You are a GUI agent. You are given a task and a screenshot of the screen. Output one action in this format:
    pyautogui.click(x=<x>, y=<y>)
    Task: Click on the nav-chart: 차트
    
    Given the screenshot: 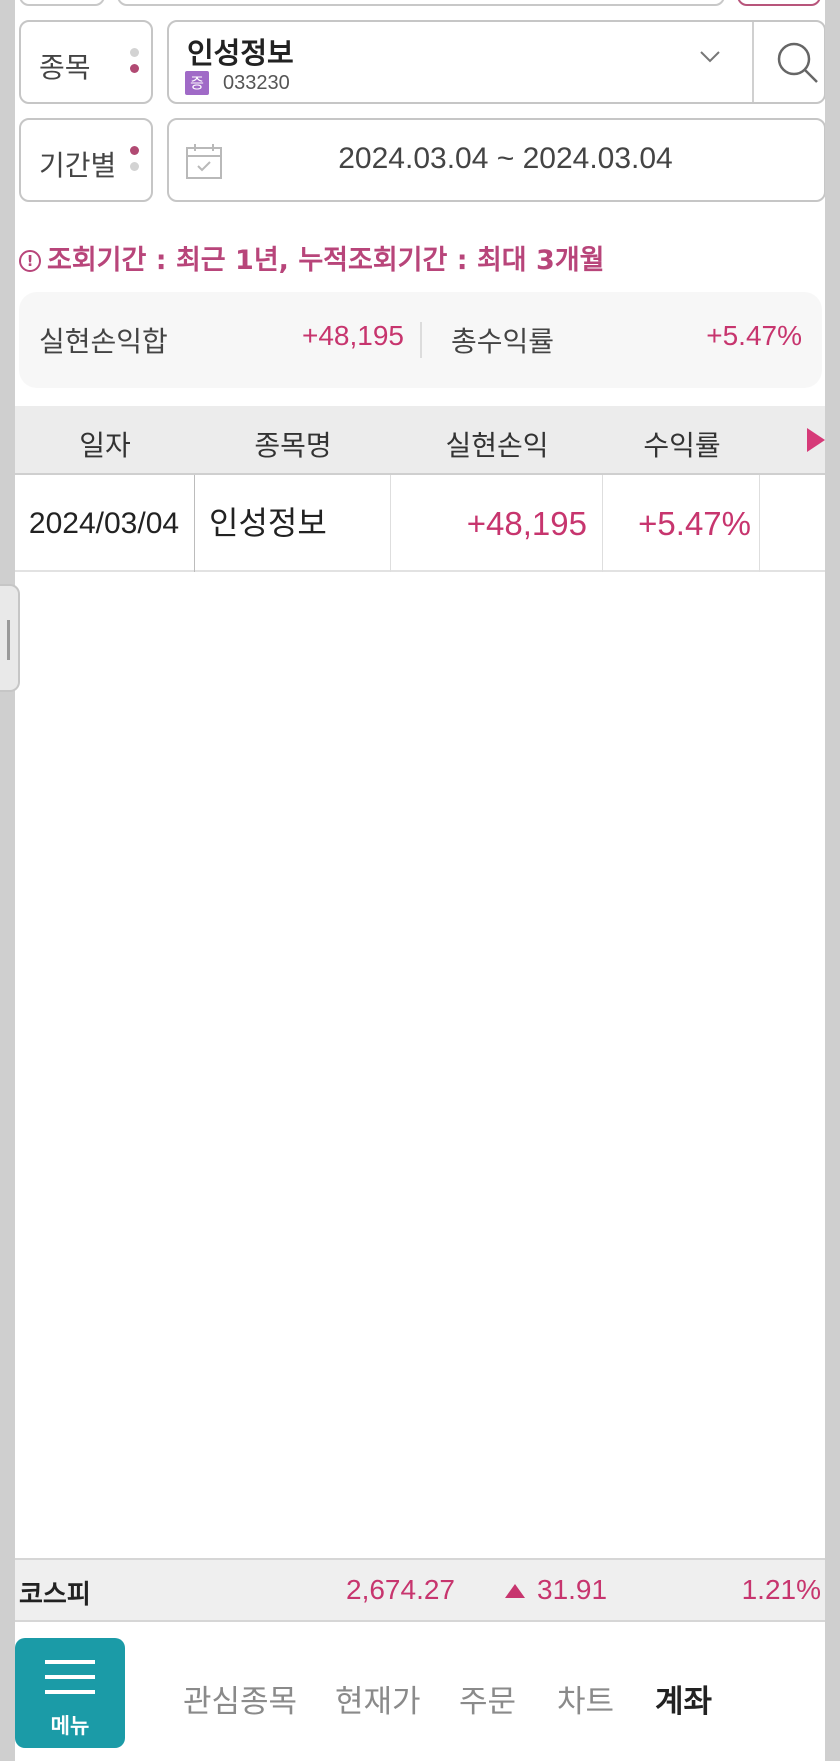 What is the action you would take?
    pyautogui.click(x=585, y=1698)
    